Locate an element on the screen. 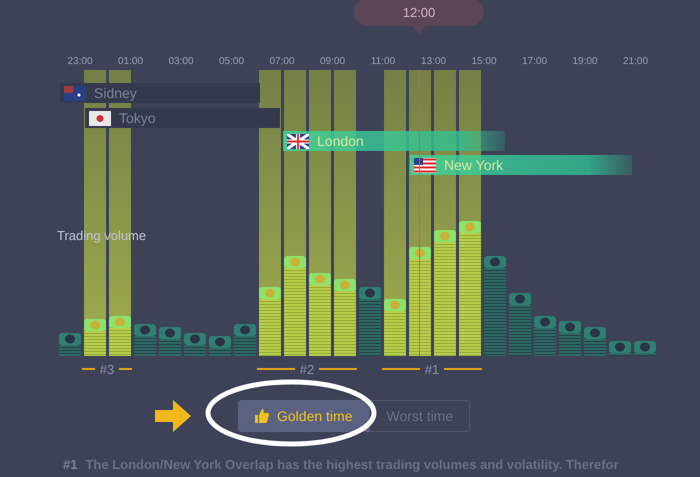 Image resolution: width=700 pixels, height=477 pixels. note-marker: #1 is located at coordinates (70, 464).